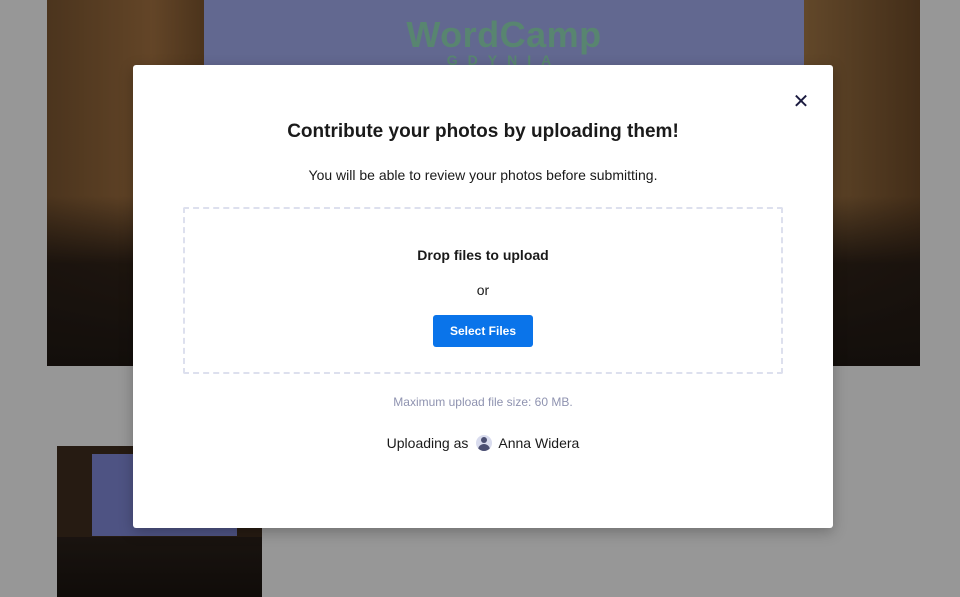 The width and height of the screenshot is (960, 597). Describe the element at coordinates (427, 443) in the screenshot. I see `uploading-as-label: Uploading as` at that location.